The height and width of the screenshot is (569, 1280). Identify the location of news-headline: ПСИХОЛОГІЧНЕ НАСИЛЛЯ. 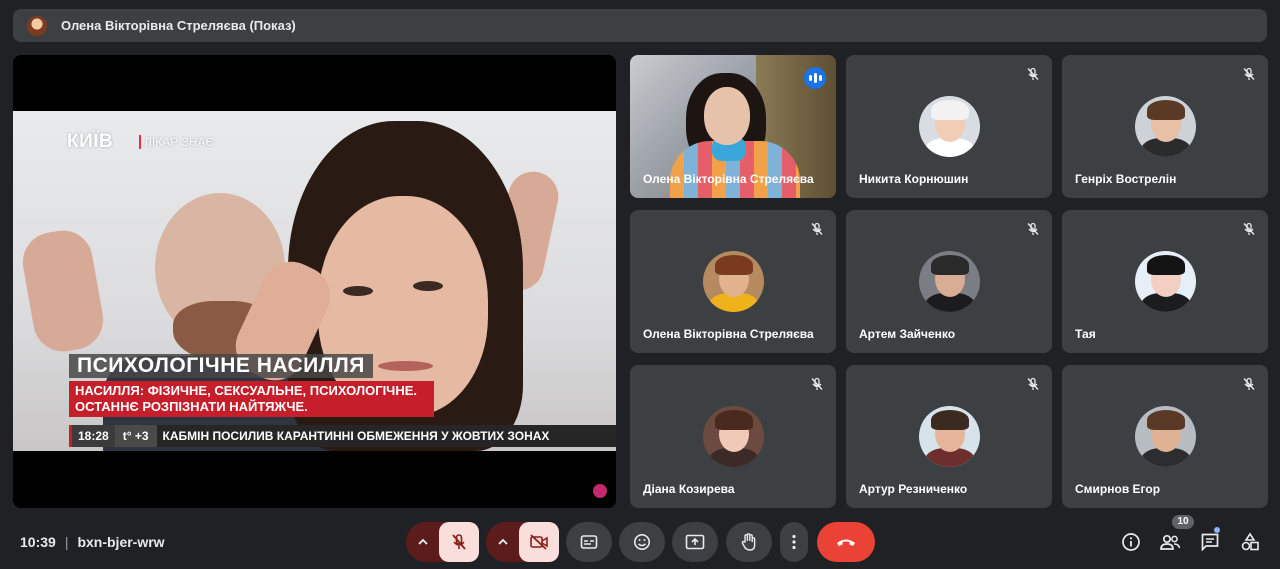
(221, 366).